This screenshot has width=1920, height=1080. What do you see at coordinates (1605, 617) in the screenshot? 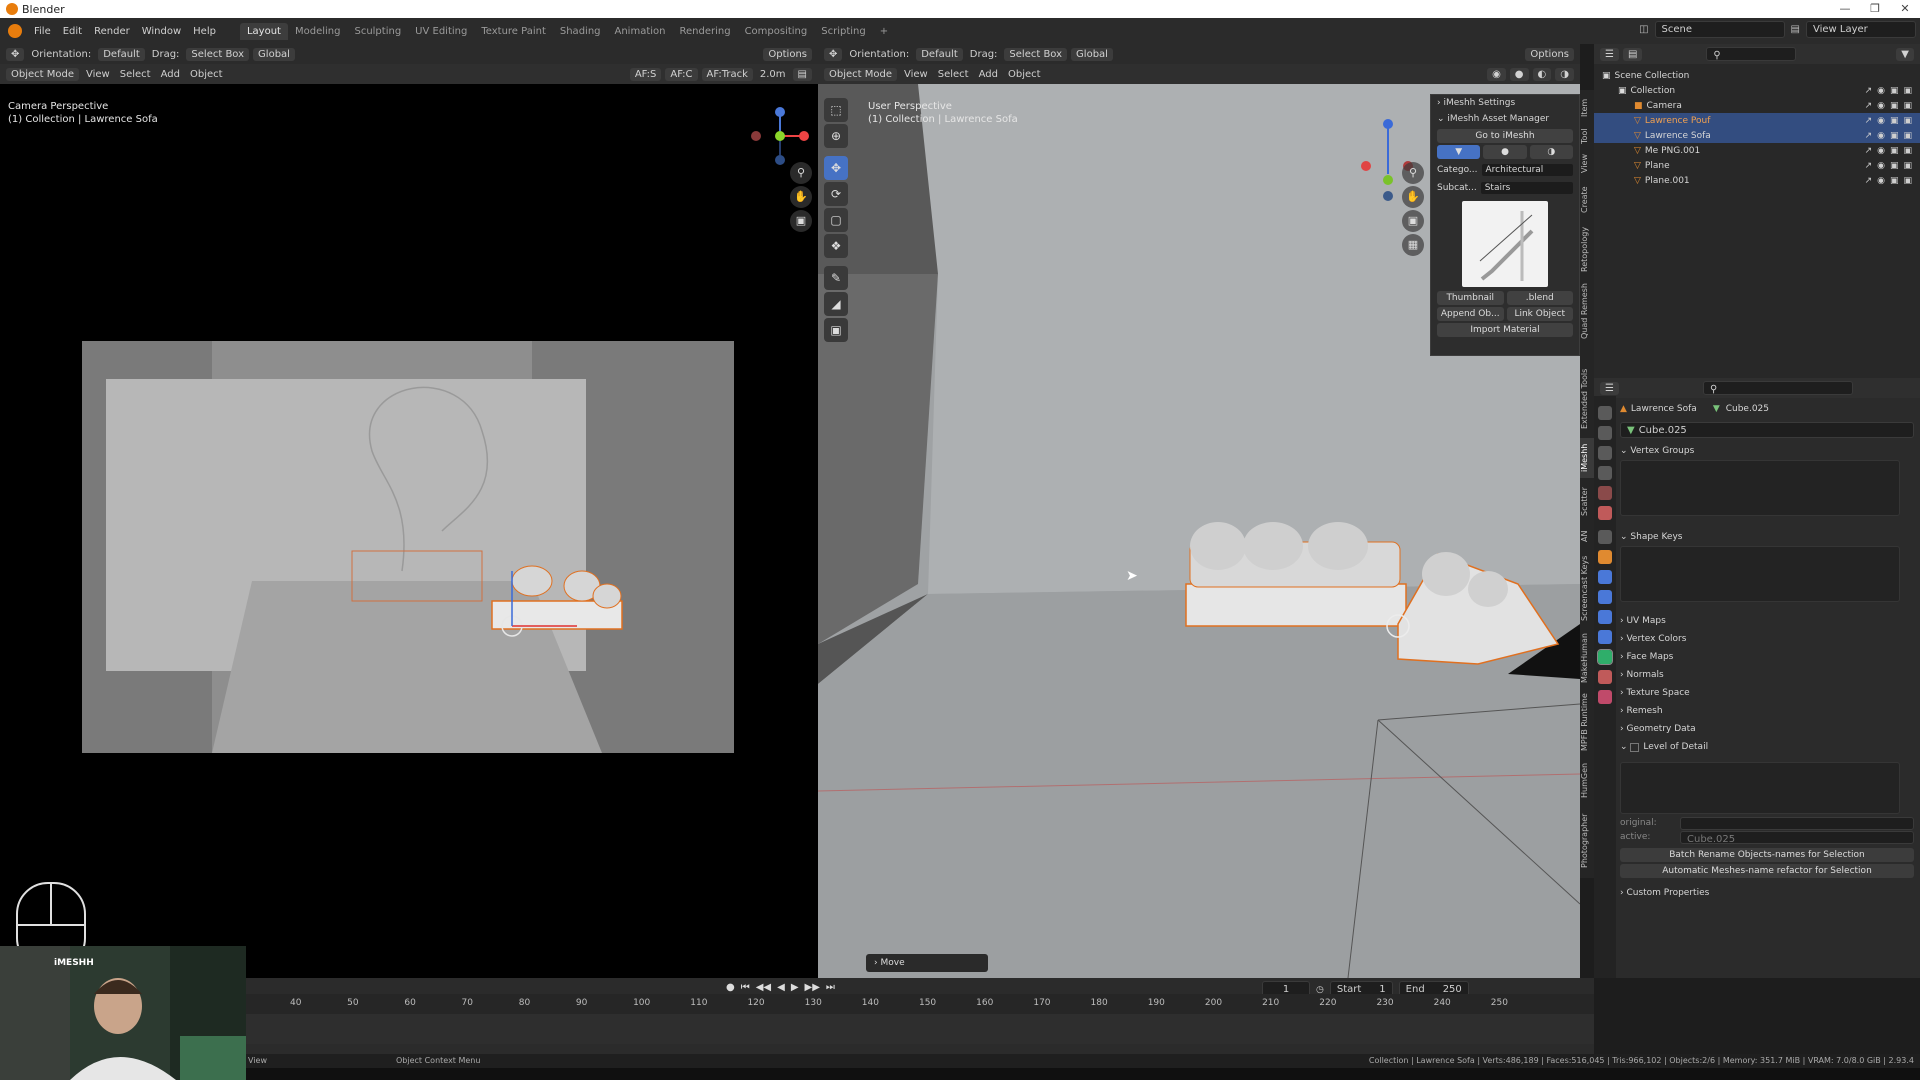
I see `physics-properties-tab-icon` at bounding box center [1605, 617].